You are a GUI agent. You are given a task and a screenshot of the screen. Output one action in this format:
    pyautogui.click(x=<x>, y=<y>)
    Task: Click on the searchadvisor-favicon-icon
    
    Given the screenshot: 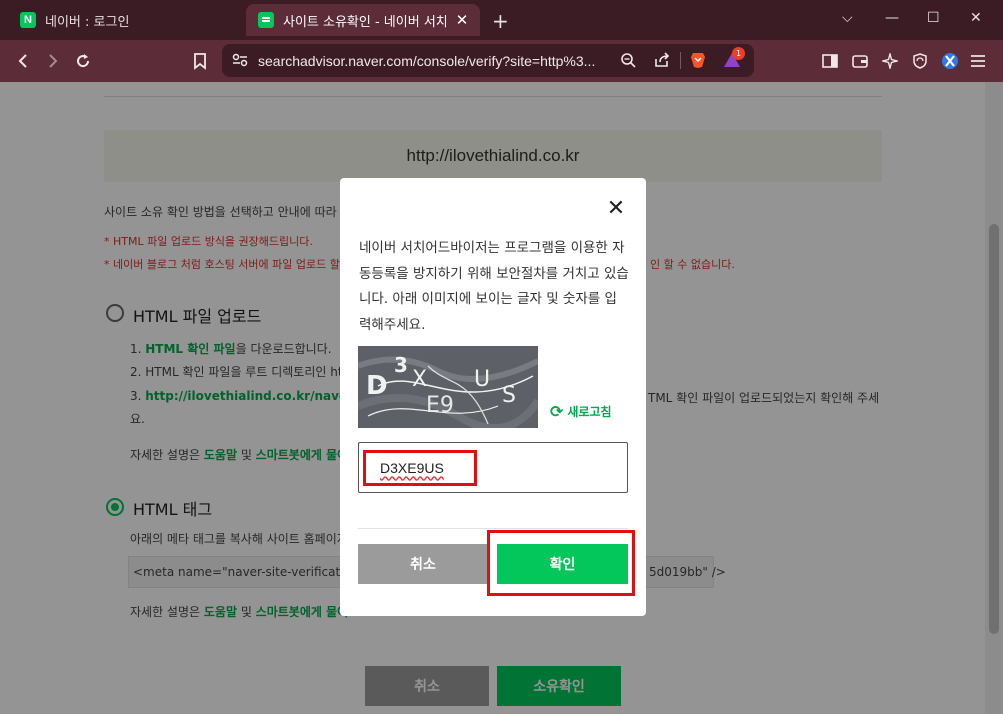 What is the action you would take?
    pyautogui.click(x=266, y=20)
    